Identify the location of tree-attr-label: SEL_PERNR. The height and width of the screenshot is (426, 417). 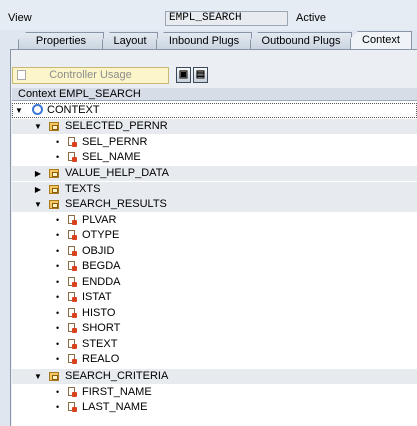
(115, 142).